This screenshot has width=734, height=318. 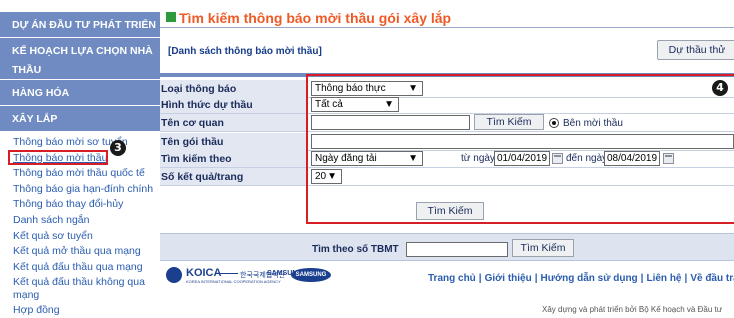 What do you see at coordinates (663, 278) in the screenshot?
I see `footer-link-contact: Liên hệ` at bounding box center [663, 278].